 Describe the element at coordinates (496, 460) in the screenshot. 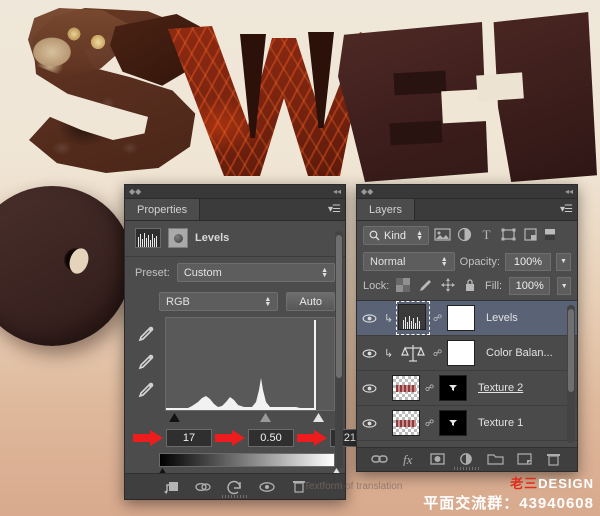

I see `new-group-icon` at that location.